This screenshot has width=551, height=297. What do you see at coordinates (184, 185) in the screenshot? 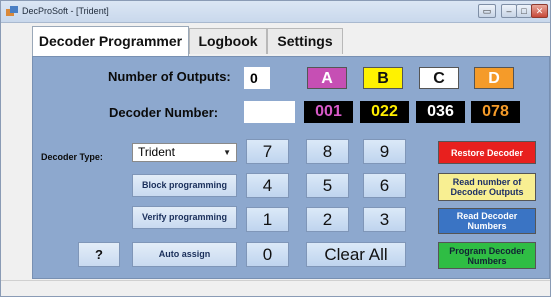
I see `block-programming-button: Block programming` at bounding box center [184, 185].